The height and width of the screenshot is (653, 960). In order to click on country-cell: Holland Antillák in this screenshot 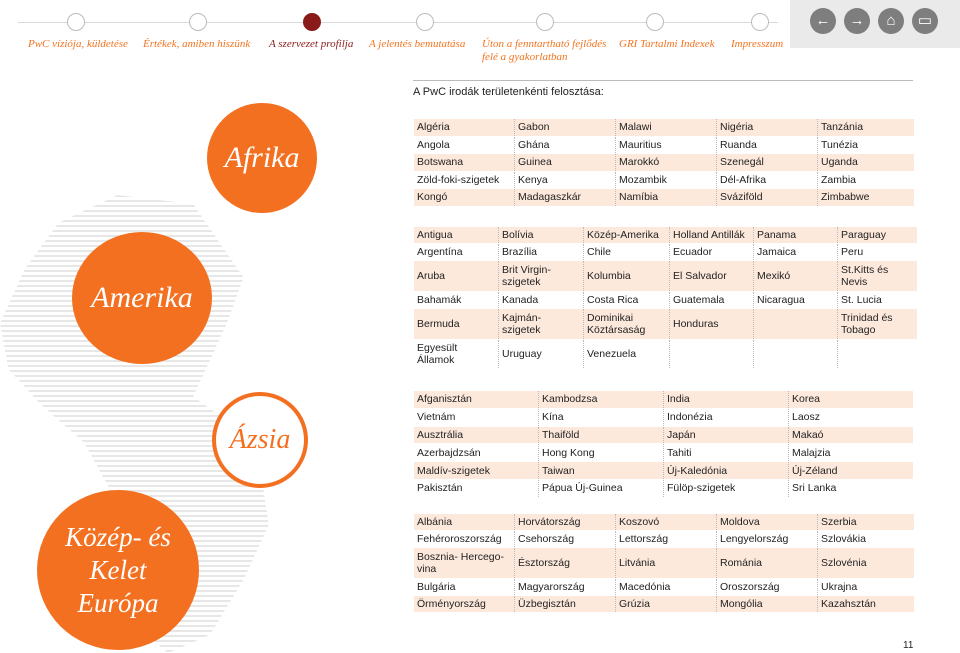, I will do `click(712, 235)`.